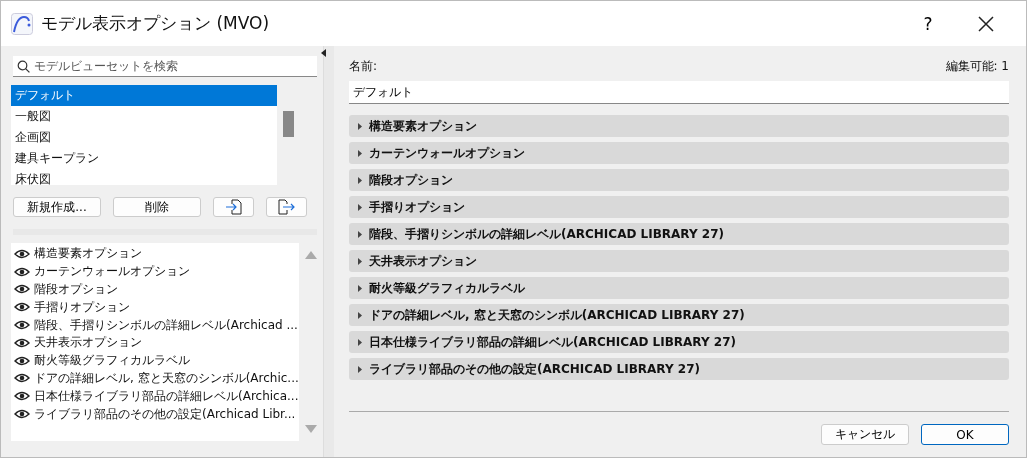 The width and height of the screenshot is (1027, 458). I want to click on search-field: モデルビューセットを検索, so click(165, 66).